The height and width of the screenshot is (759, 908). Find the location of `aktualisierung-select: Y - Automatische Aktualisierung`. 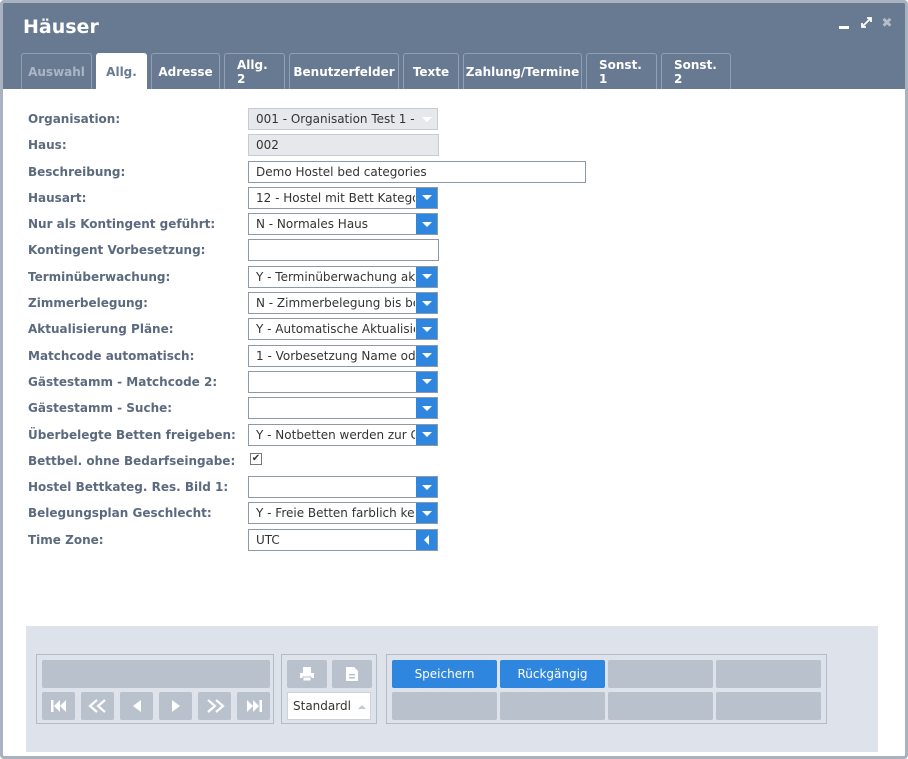

aktualisierung-select: Y - Automatische Aktualisierung is located at coordinates (343, 329).